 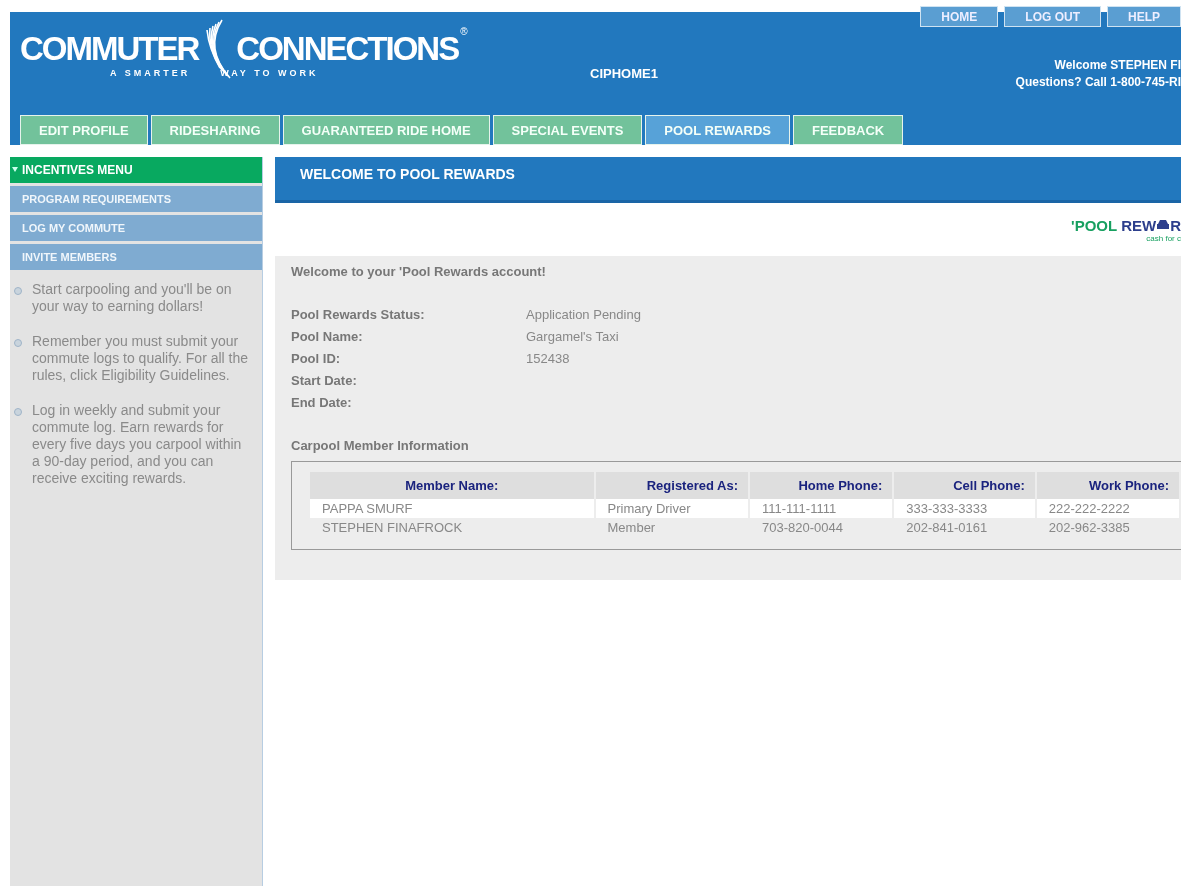 I want to click on menu-title: INCENTIVES MENU, so click(x=77, y=170).